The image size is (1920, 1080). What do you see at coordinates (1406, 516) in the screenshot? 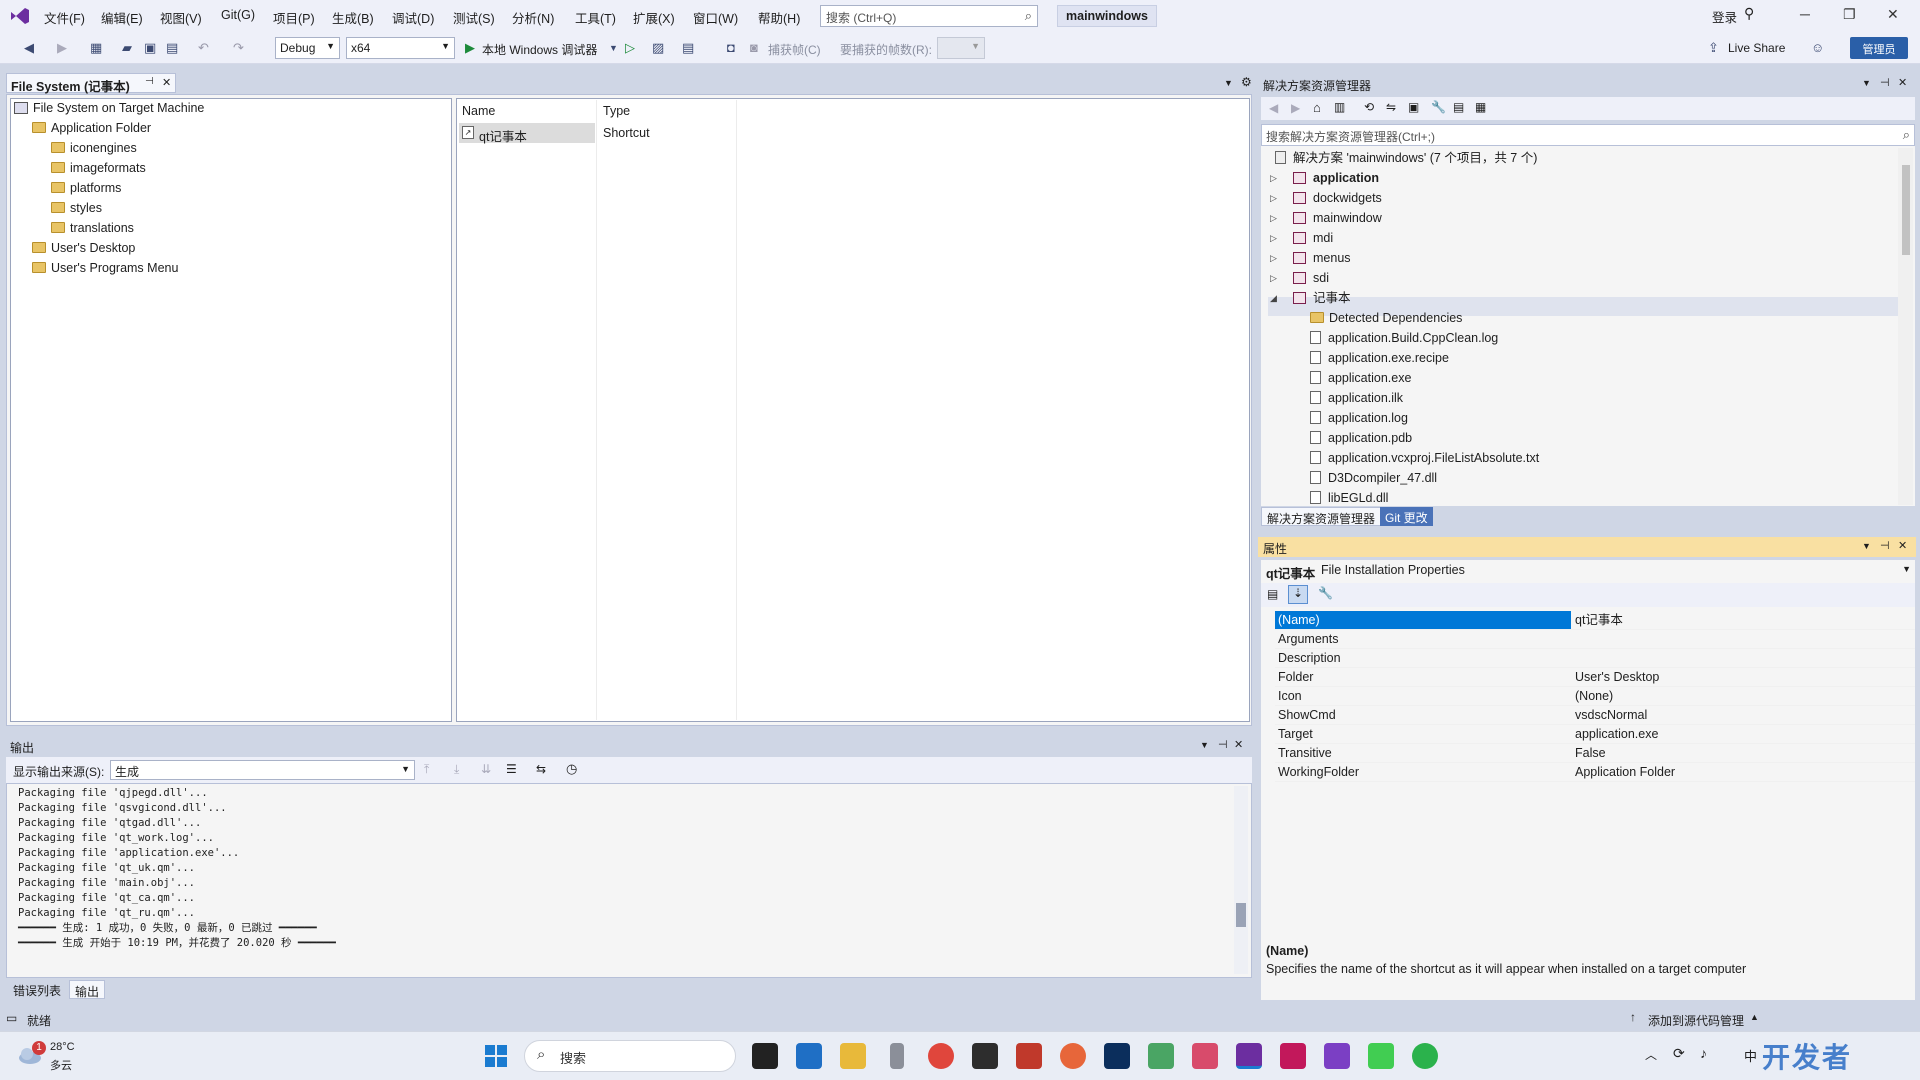
I see `tab-git-changes: Git 更改` at bounding box center [1406, 516].